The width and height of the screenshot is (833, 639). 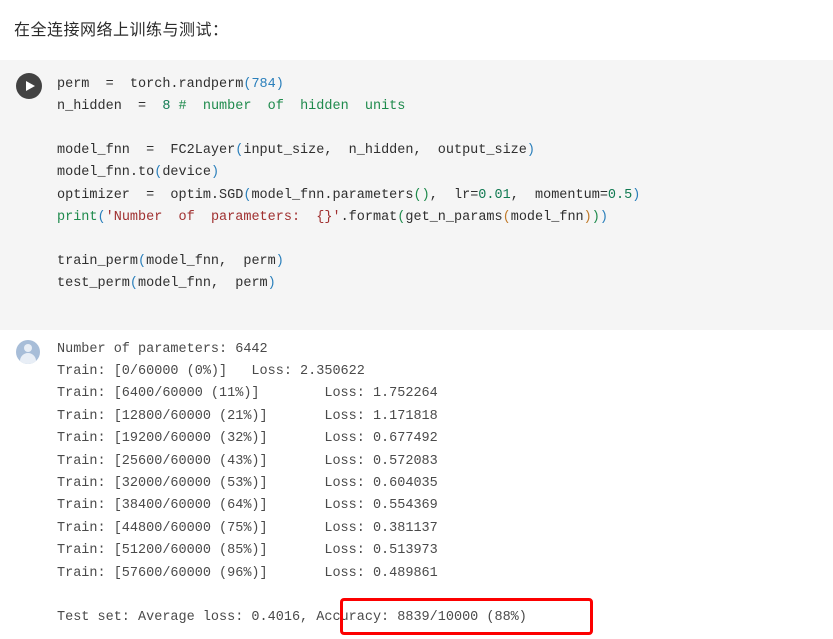 I want to click on code-token: get_n_params, so click(x=454, y=217).